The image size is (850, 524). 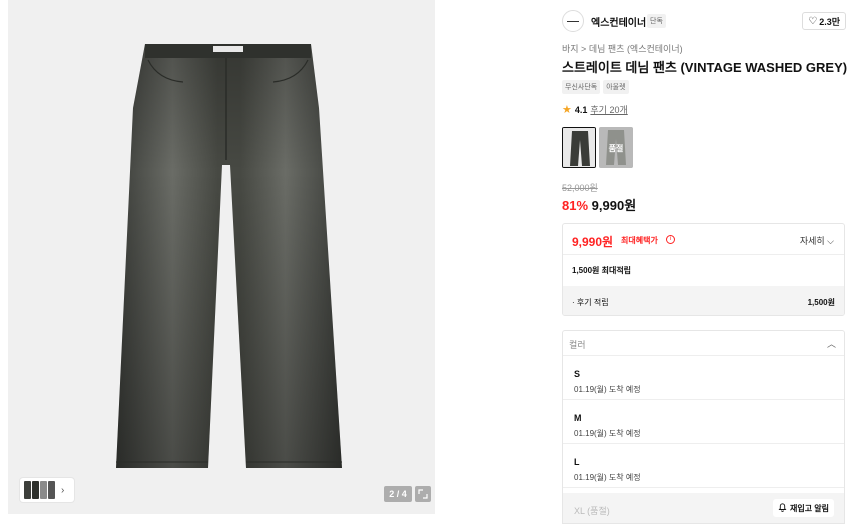 What do you see at coordinates (703, 300) in the screenshot?
I see `review-points-row: · 후기 적립 1,500원` at bounding box center [703, 300].